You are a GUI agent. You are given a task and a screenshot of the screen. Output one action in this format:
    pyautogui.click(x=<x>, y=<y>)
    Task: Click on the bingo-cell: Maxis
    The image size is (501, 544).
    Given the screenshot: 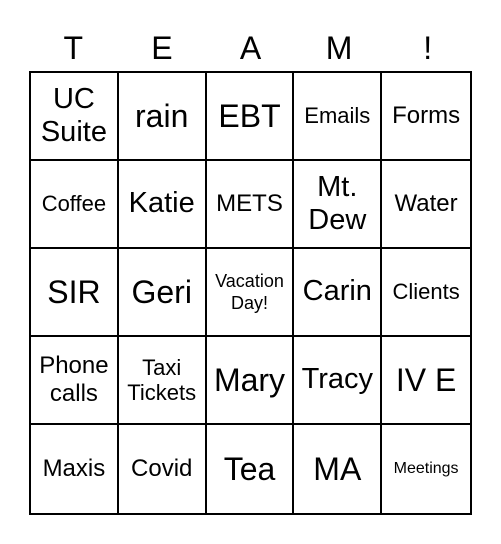 What is the action you would take?
    pyautogui.click(x=75, y=469)
    